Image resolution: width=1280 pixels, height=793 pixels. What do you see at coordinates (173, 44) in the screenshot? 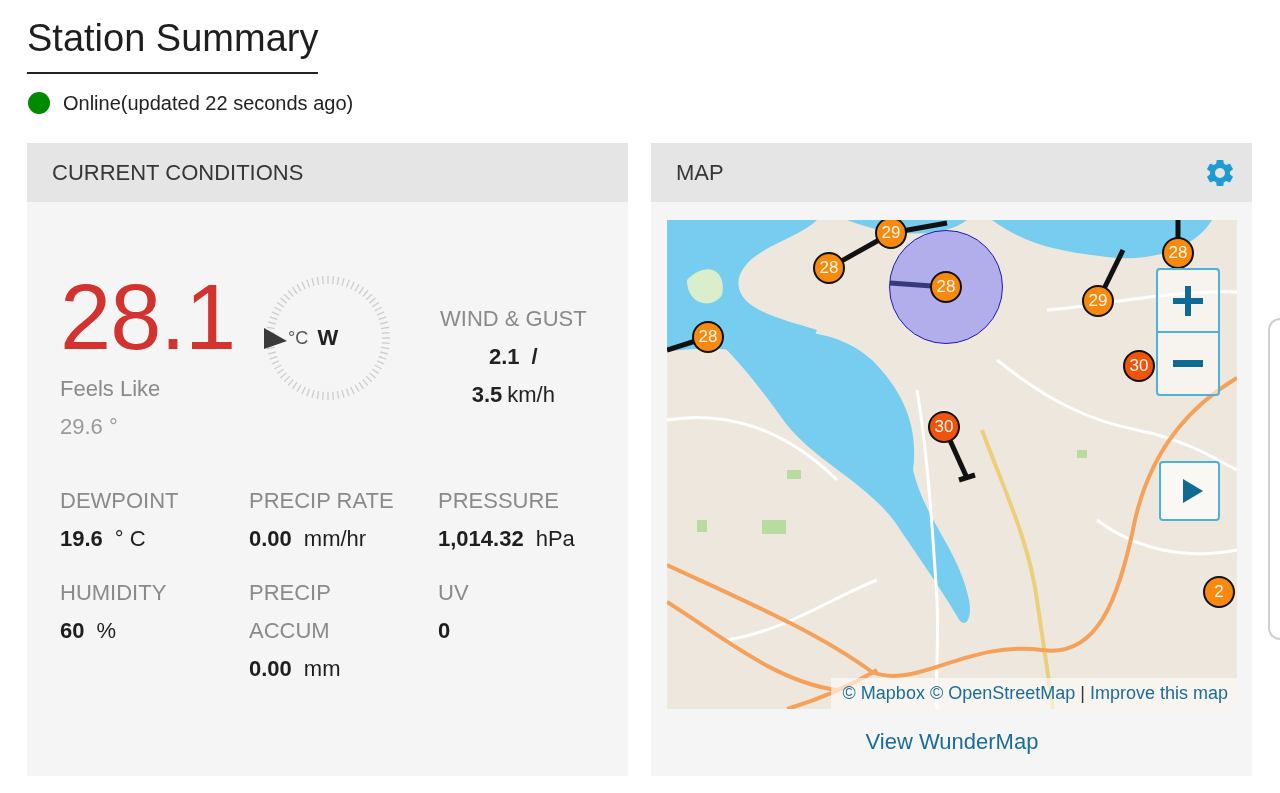
I see `page-title: Station Summary` at bounding box center [173, 44].